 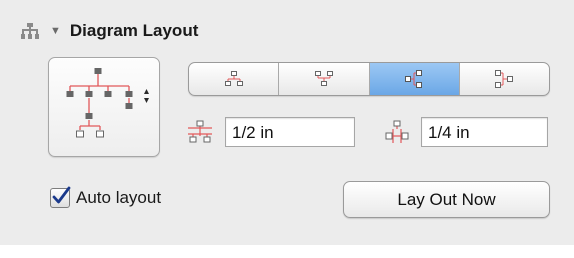 I want to click on layout-bottom-to-top-icon, so click(x=323, y=78).